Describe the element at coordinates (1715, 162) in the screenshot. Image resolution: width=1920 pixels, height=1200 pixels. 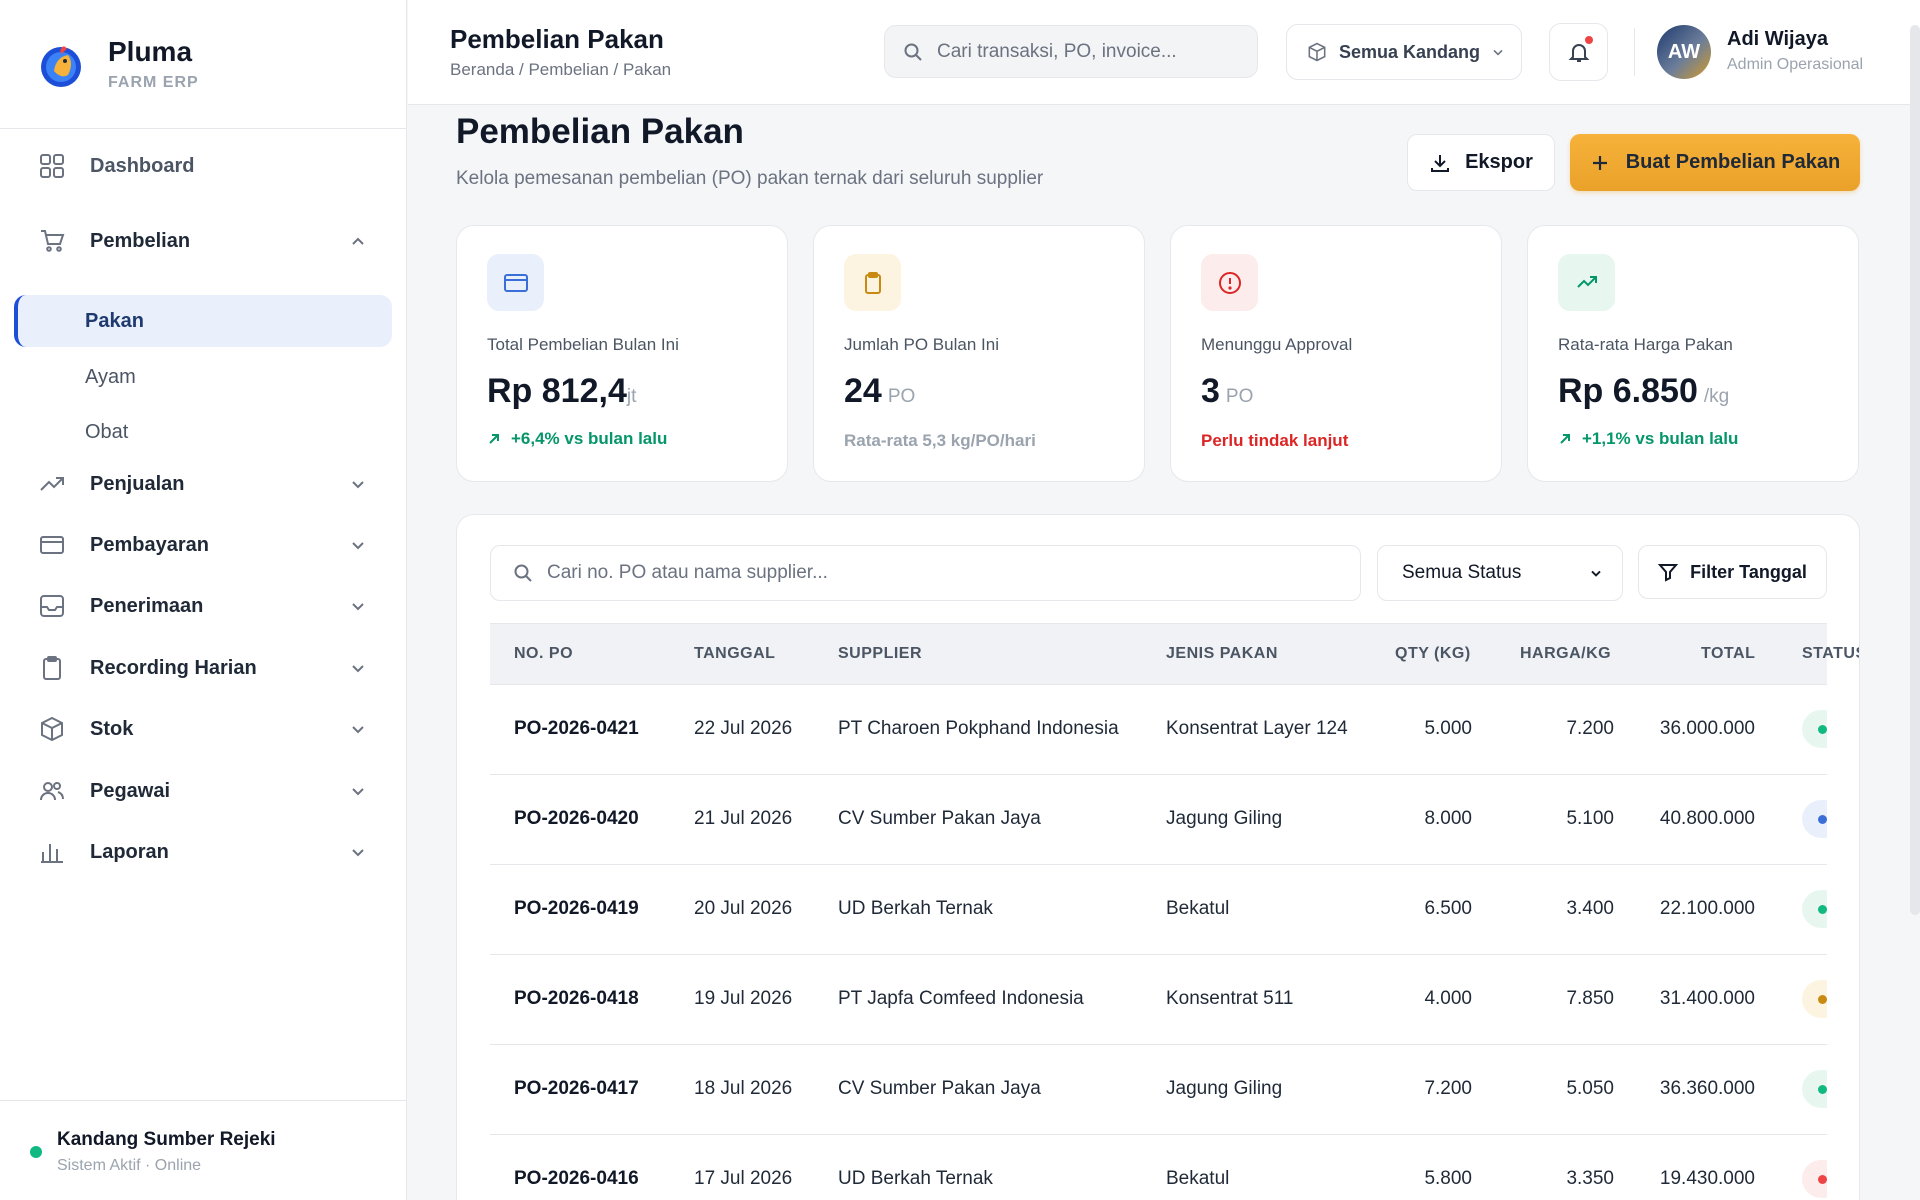
I see `create-purchase-button: Buat Pembelian Pakan` at that location.